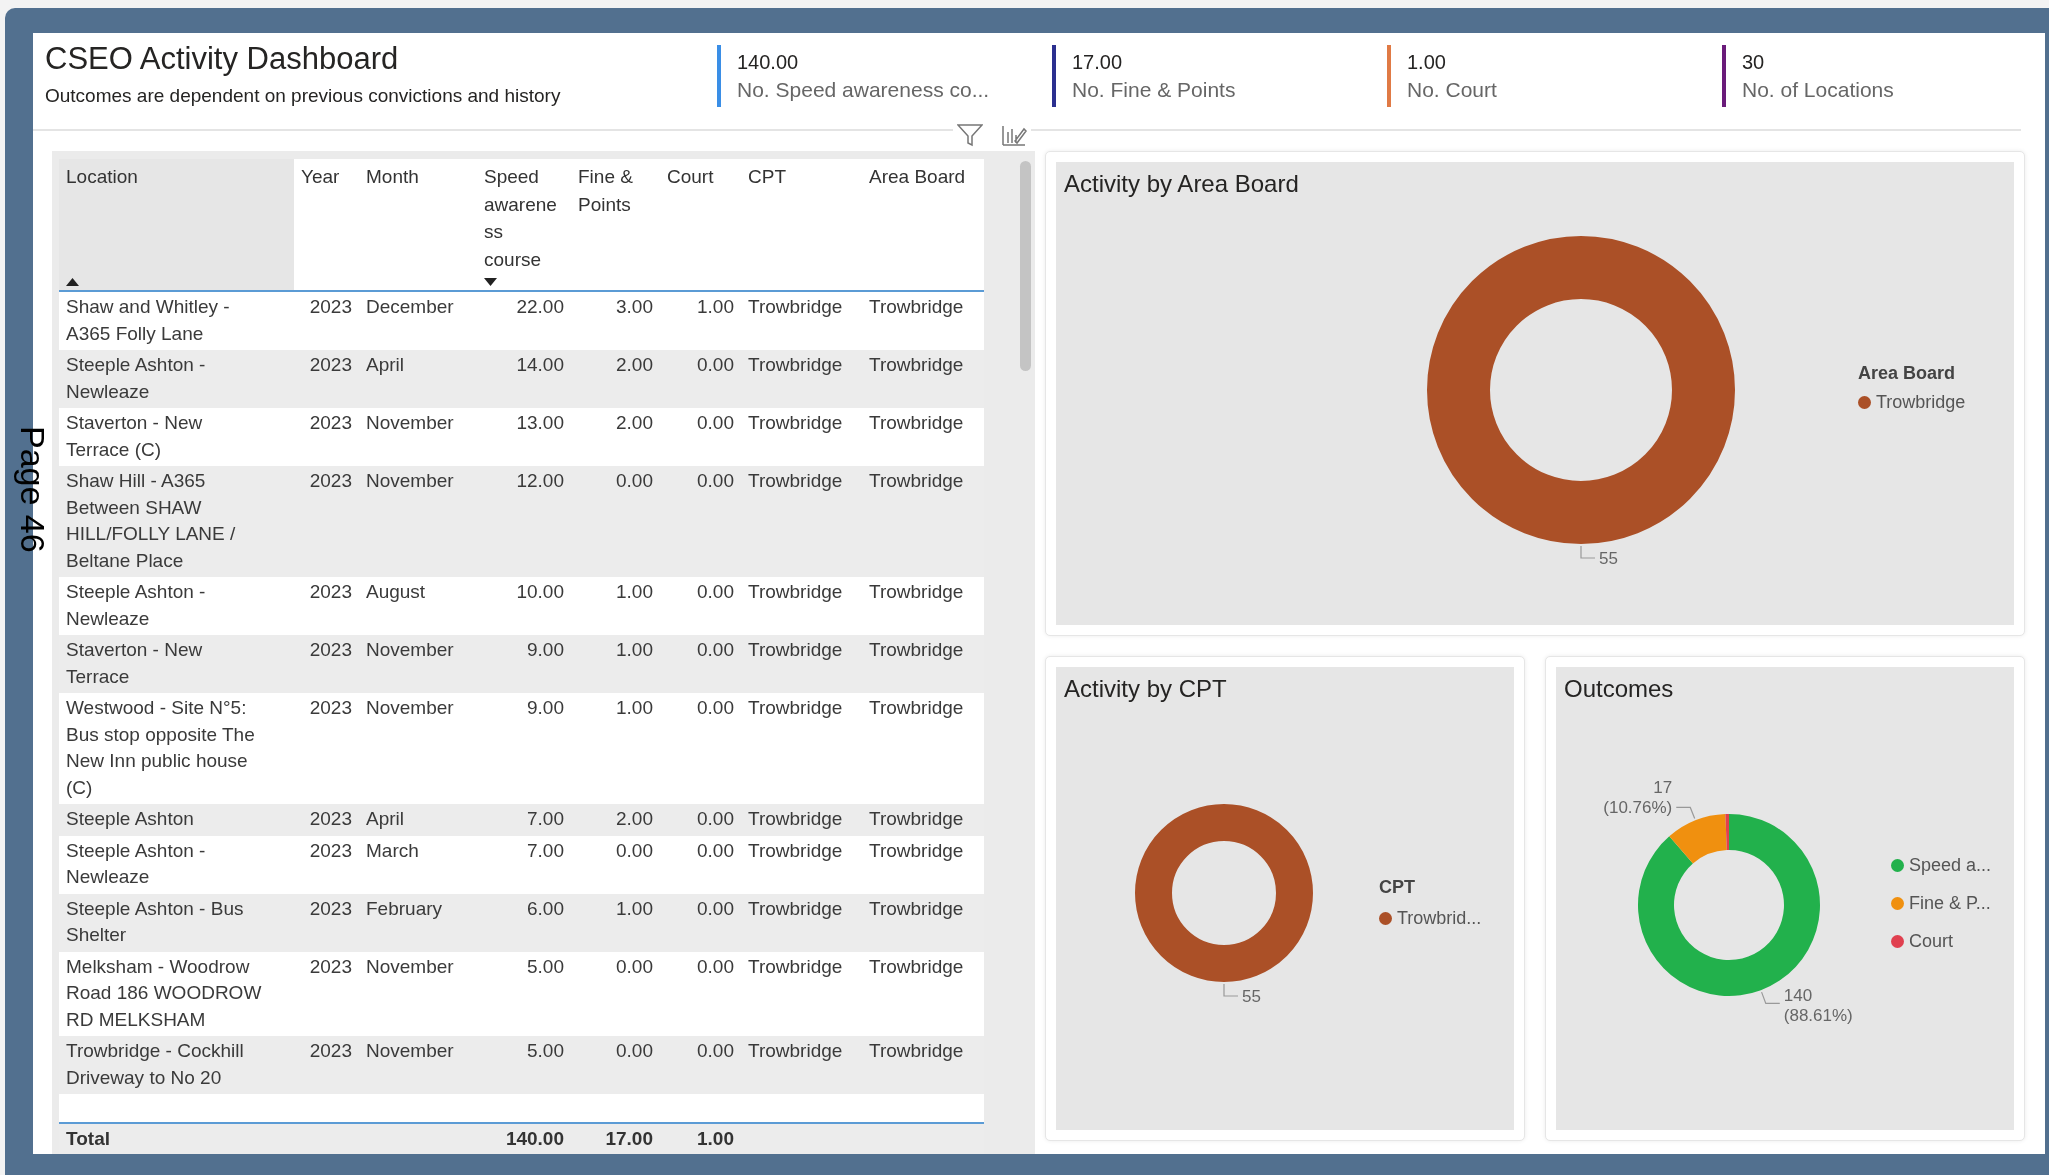 Image resolution: width=2049 pixels, height=1175 pixels. Describe the element at coordinates (130, 819) in the screenshot. I see `table-cell-text: Steeple Ashton` at that location.